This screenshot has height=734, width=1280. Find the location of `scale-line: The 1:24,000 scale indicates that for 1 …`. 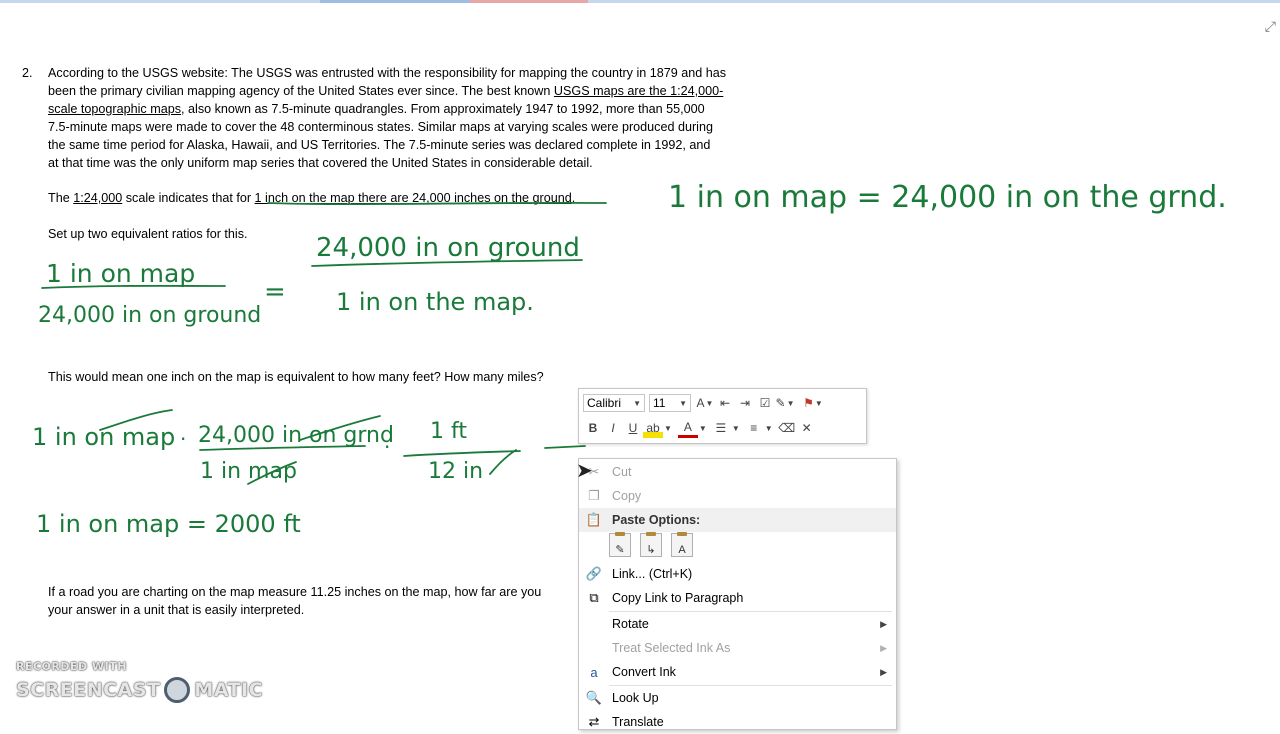

scale-line: The 1:24,000 scale indicates that for 1 … is located at coordinates (312, 198).